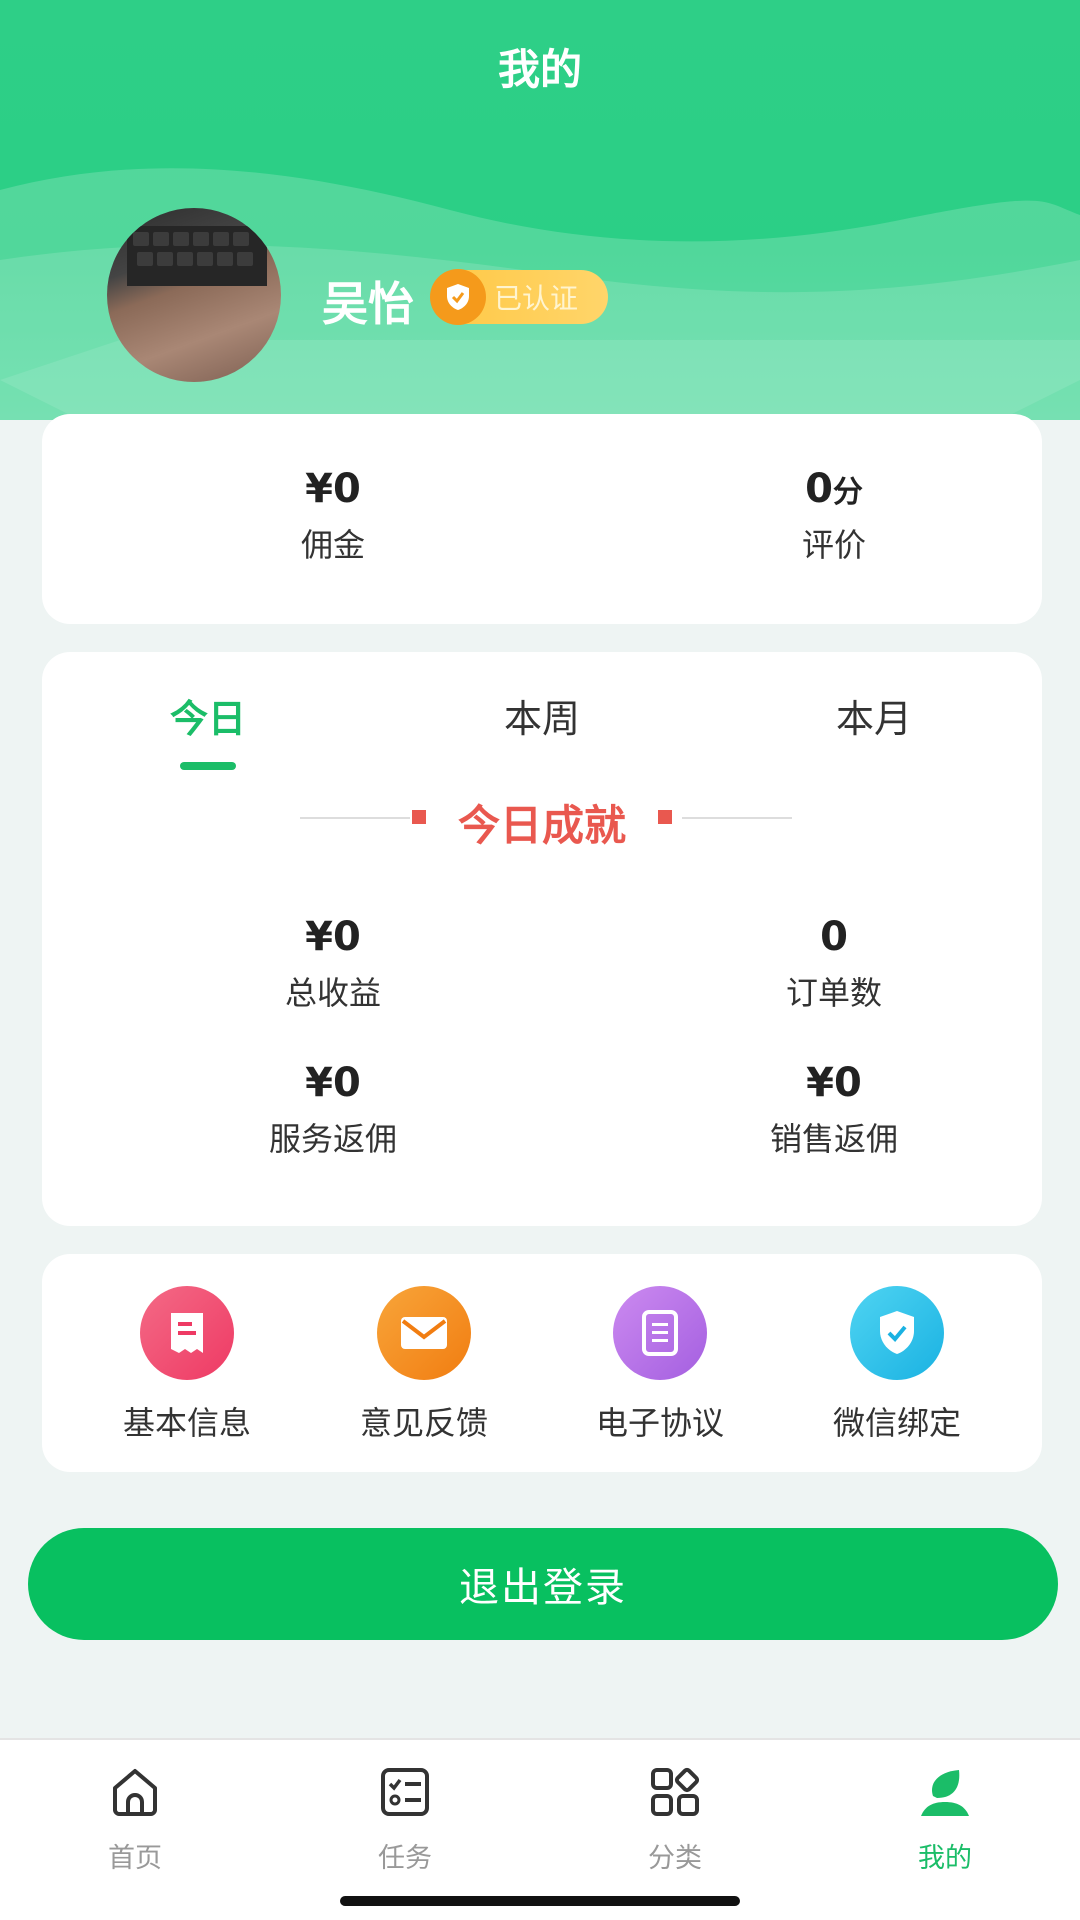 The width and height of the screenshot is (1080, 1920). I want to click on menu-basic-info: 基本信息, so click(187, 1365).